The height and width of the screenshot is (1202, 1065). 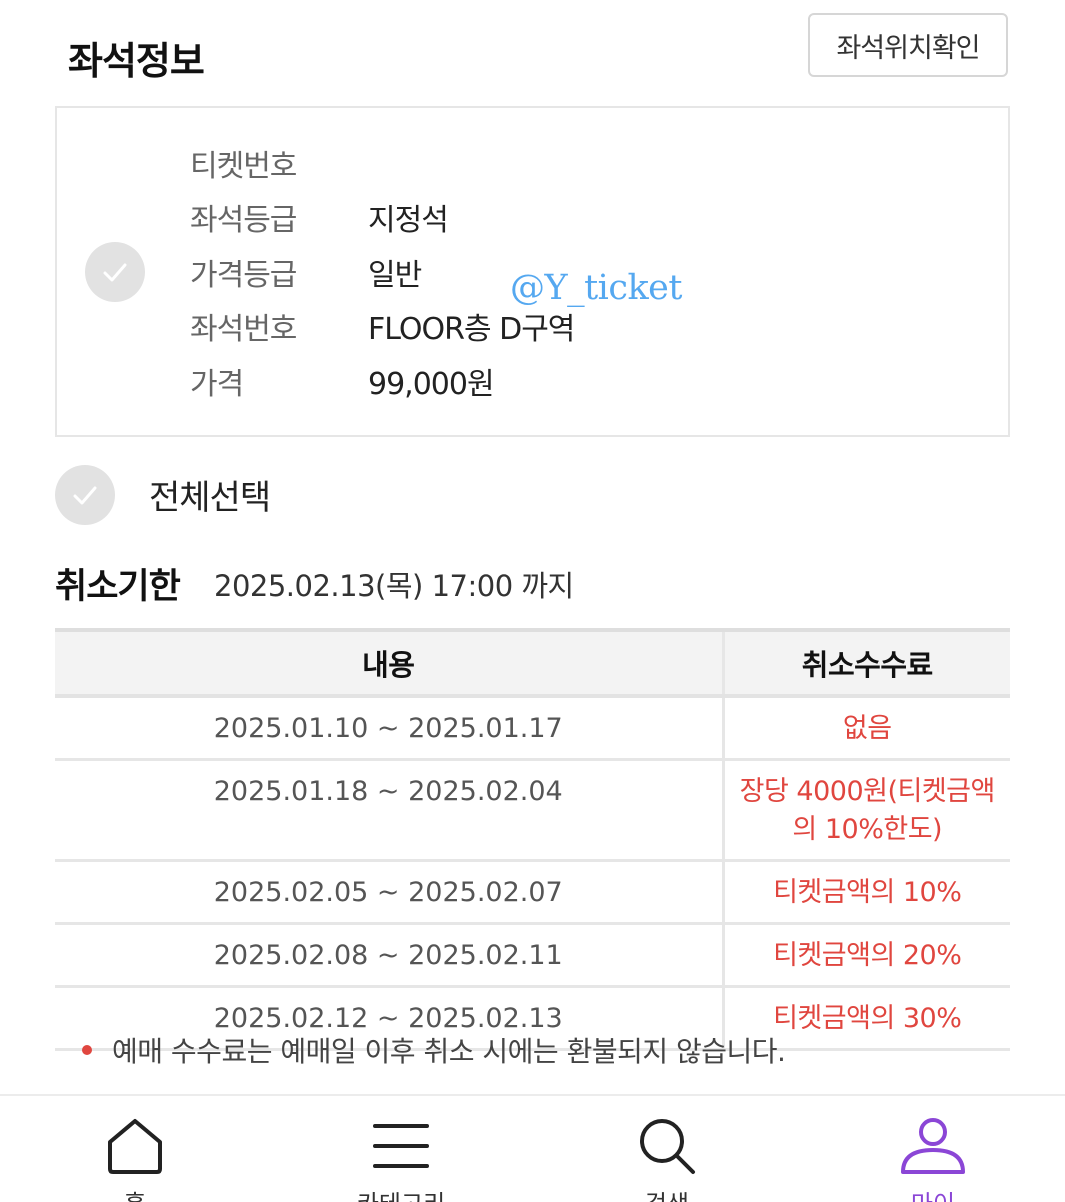 What do you see at coordinates (210, 494) in the screenshot?
I see `select-all-label: 전체선택` at bounding box center [210, 494].